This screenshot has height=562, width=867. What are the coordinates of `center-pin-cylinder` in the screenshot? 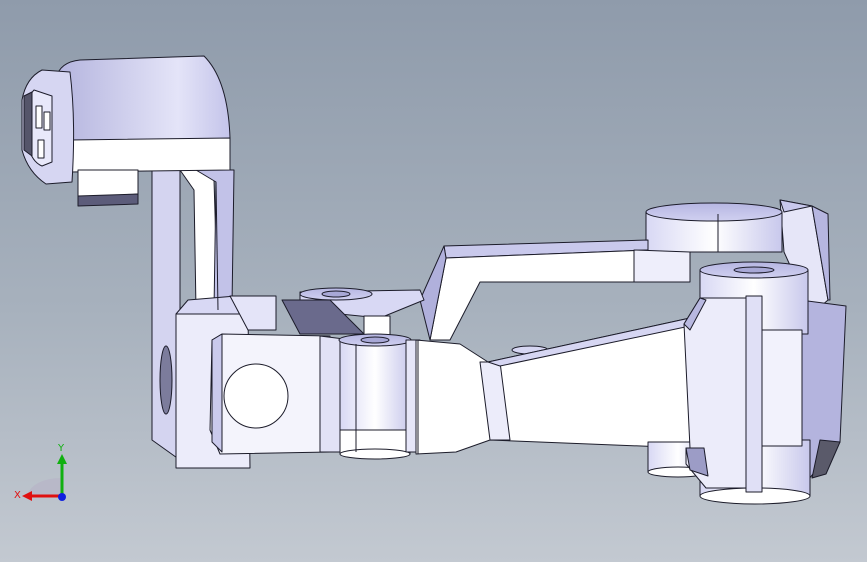 It's located at (379, 396).